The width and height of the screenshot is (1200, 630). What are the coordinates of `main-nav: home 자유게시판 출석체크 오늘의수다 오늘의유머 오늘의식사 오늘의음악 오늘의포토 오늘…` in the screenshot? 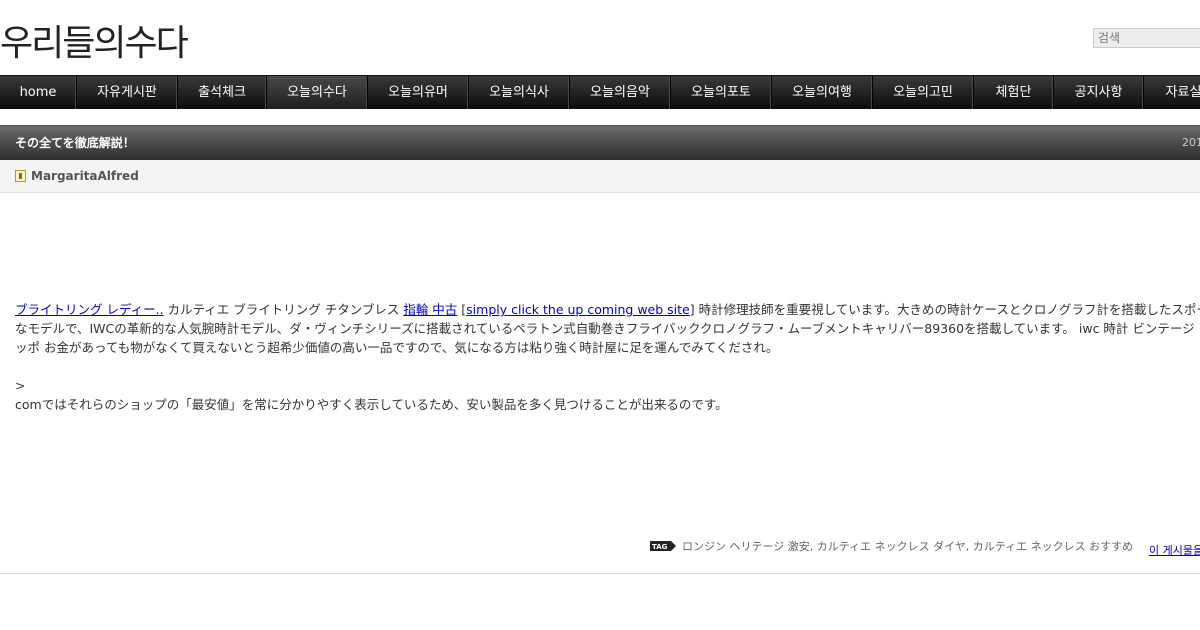 It's located at (600, 92).